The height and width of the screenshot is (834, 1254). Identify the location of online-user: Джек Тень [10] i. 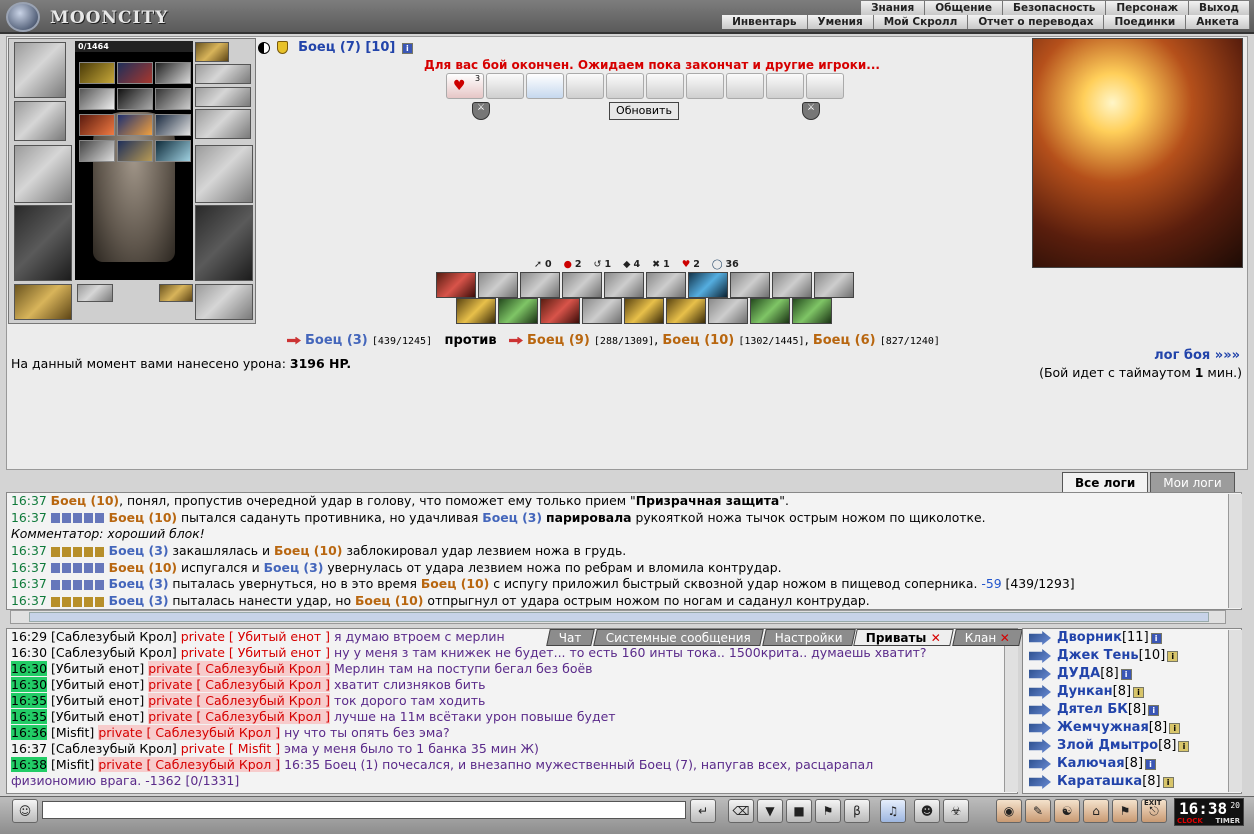
(1132, 656).